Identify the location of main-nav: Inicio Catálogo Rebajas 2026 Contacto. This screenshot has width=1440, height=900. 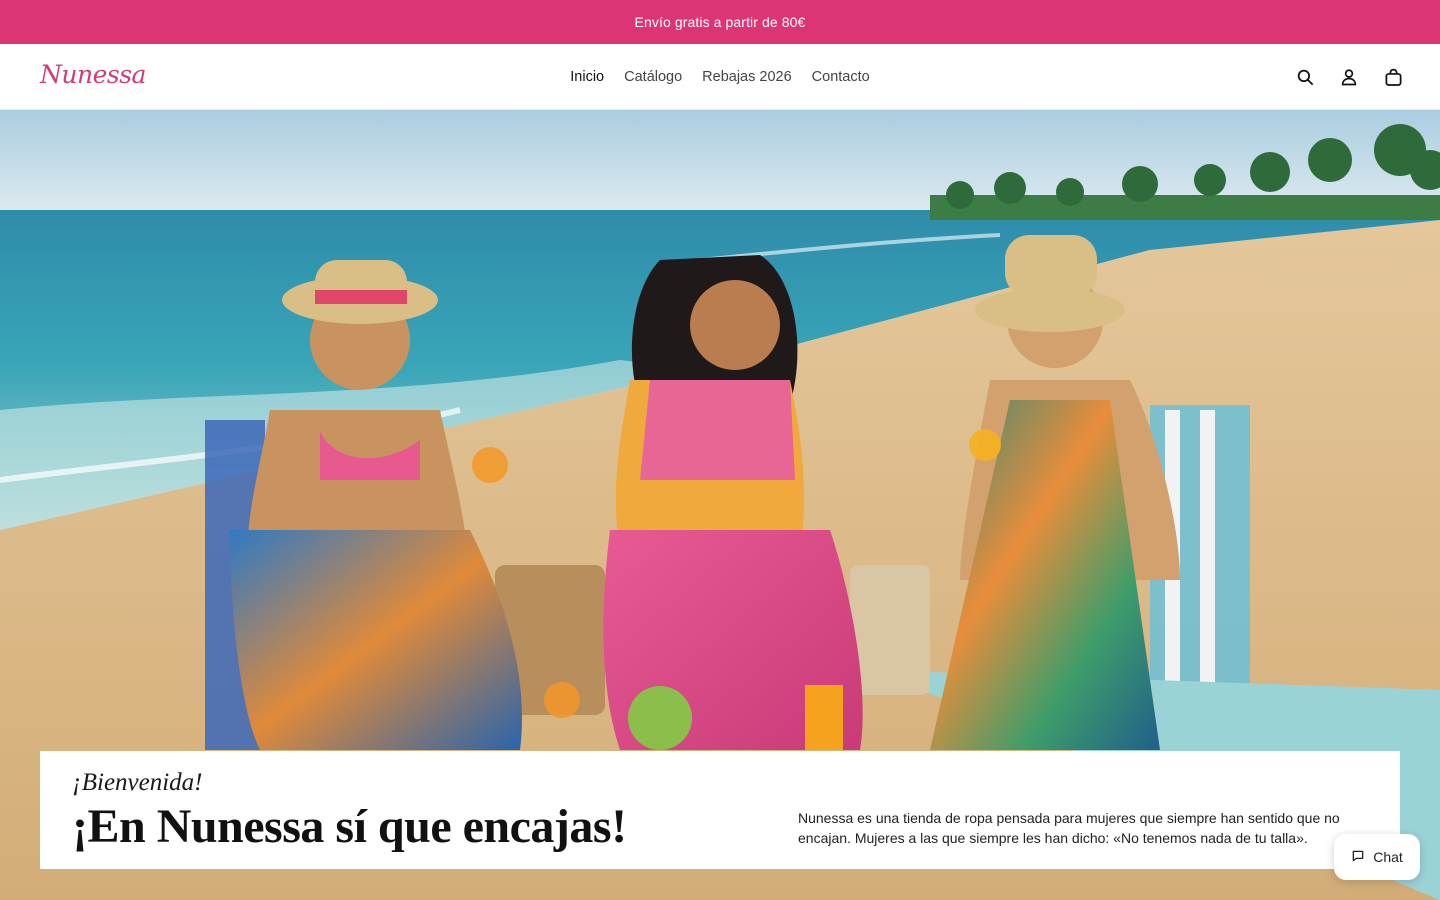
(720, 77).